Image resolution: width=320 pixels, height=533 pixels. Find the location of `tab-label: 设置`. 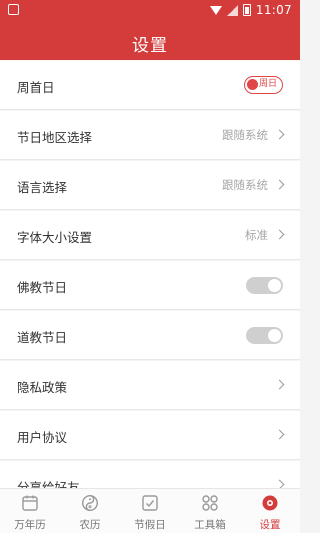

tab-label: 设置 is located at coordinates (270, 525).